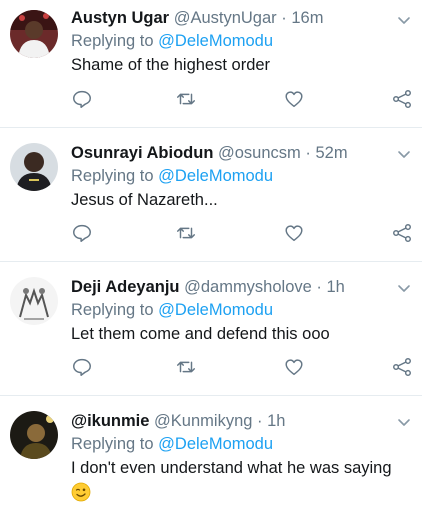 The image size is (422, 512). I want to click on user-handle: @osuncsm, so click(259, 153).